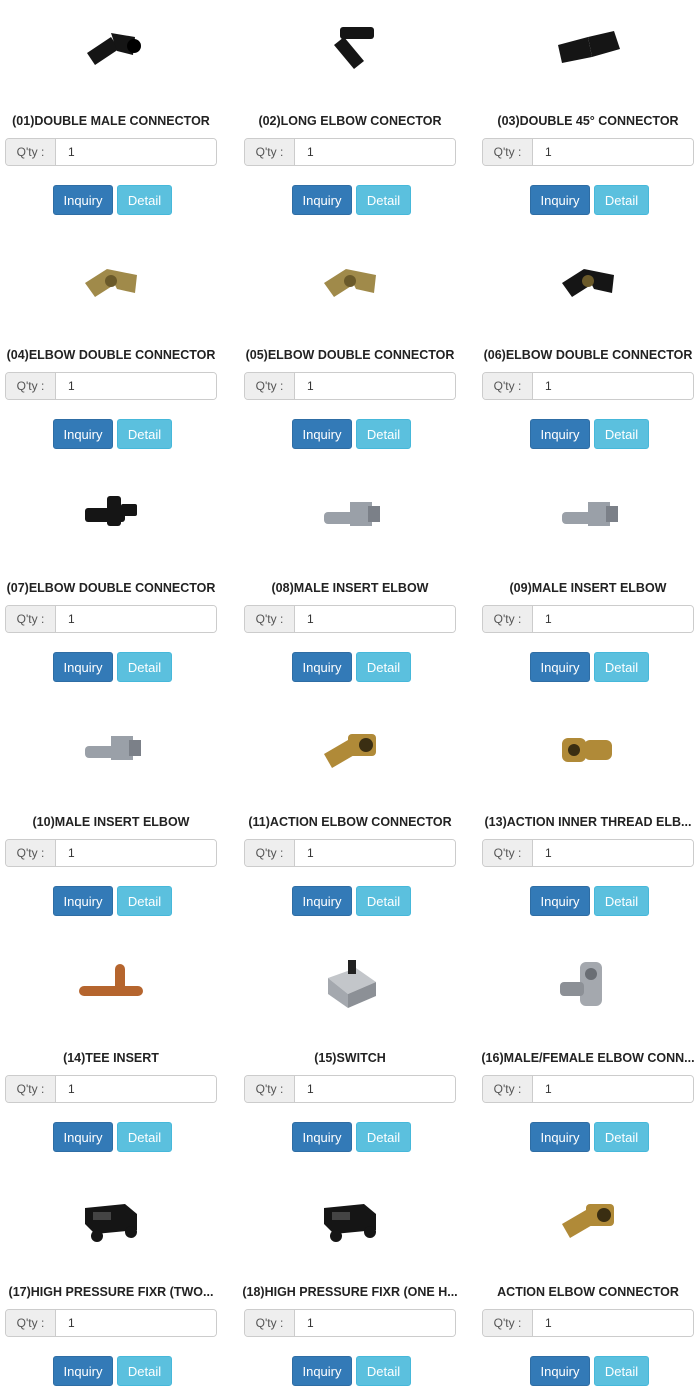 The image size is (700, 1394). I want to click on double-male-connector-icon, so click(114, 49).